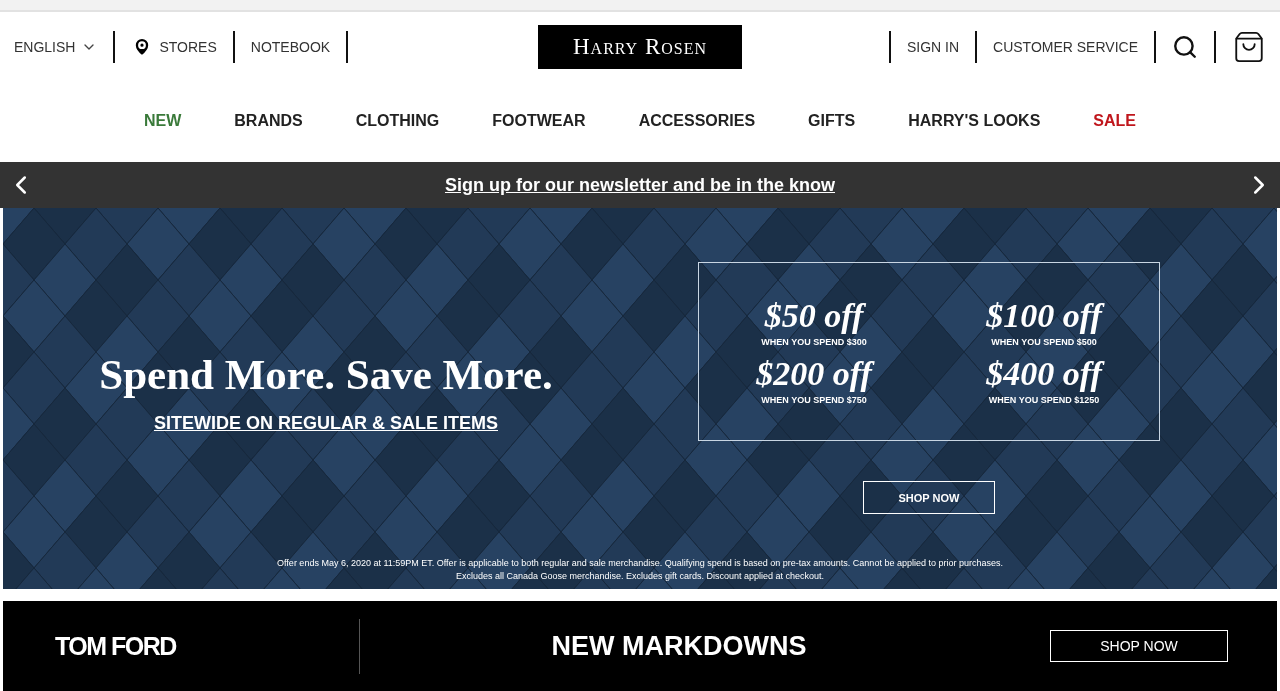  Describe the element at coordinates (539, 121) in the screenshot. I see `nav-link: FOOTWEAR` at that location.